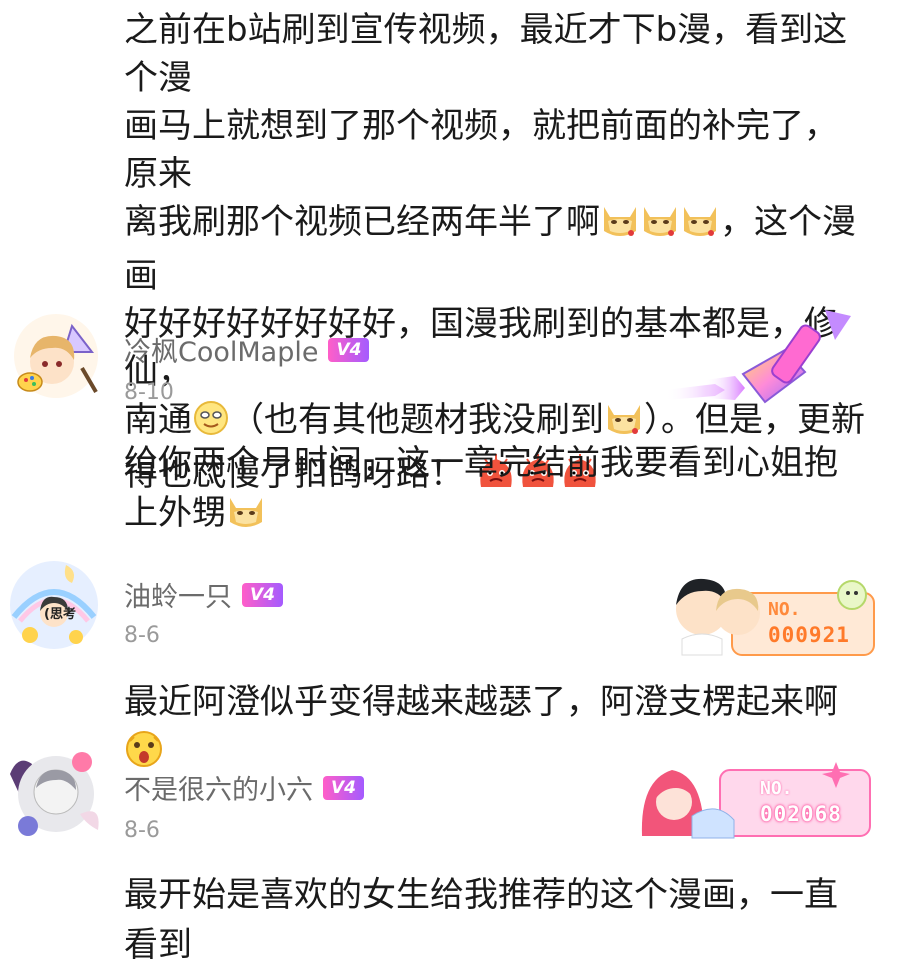 Image resolution: width=900 pixels, height=970 pixels. What do you see at coordinates (221, 349) in the screenshot?
I see `username: 冷枫CoolMaple` at bounding box center [221, 349].